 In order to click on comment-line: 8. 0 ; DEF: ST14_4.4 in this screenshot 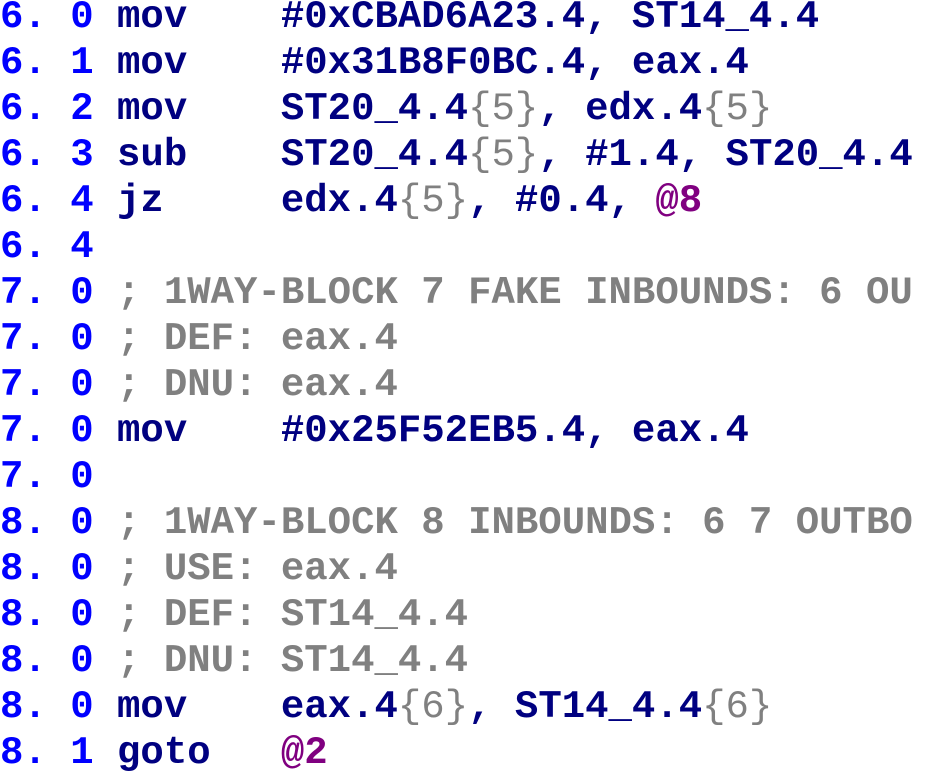, I will do `click(456, 615)`.